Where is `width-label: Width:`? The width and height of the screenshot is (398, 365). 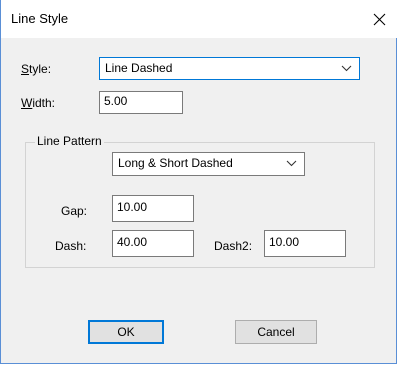
width-label: Width: is located at coordinates (38, 103).